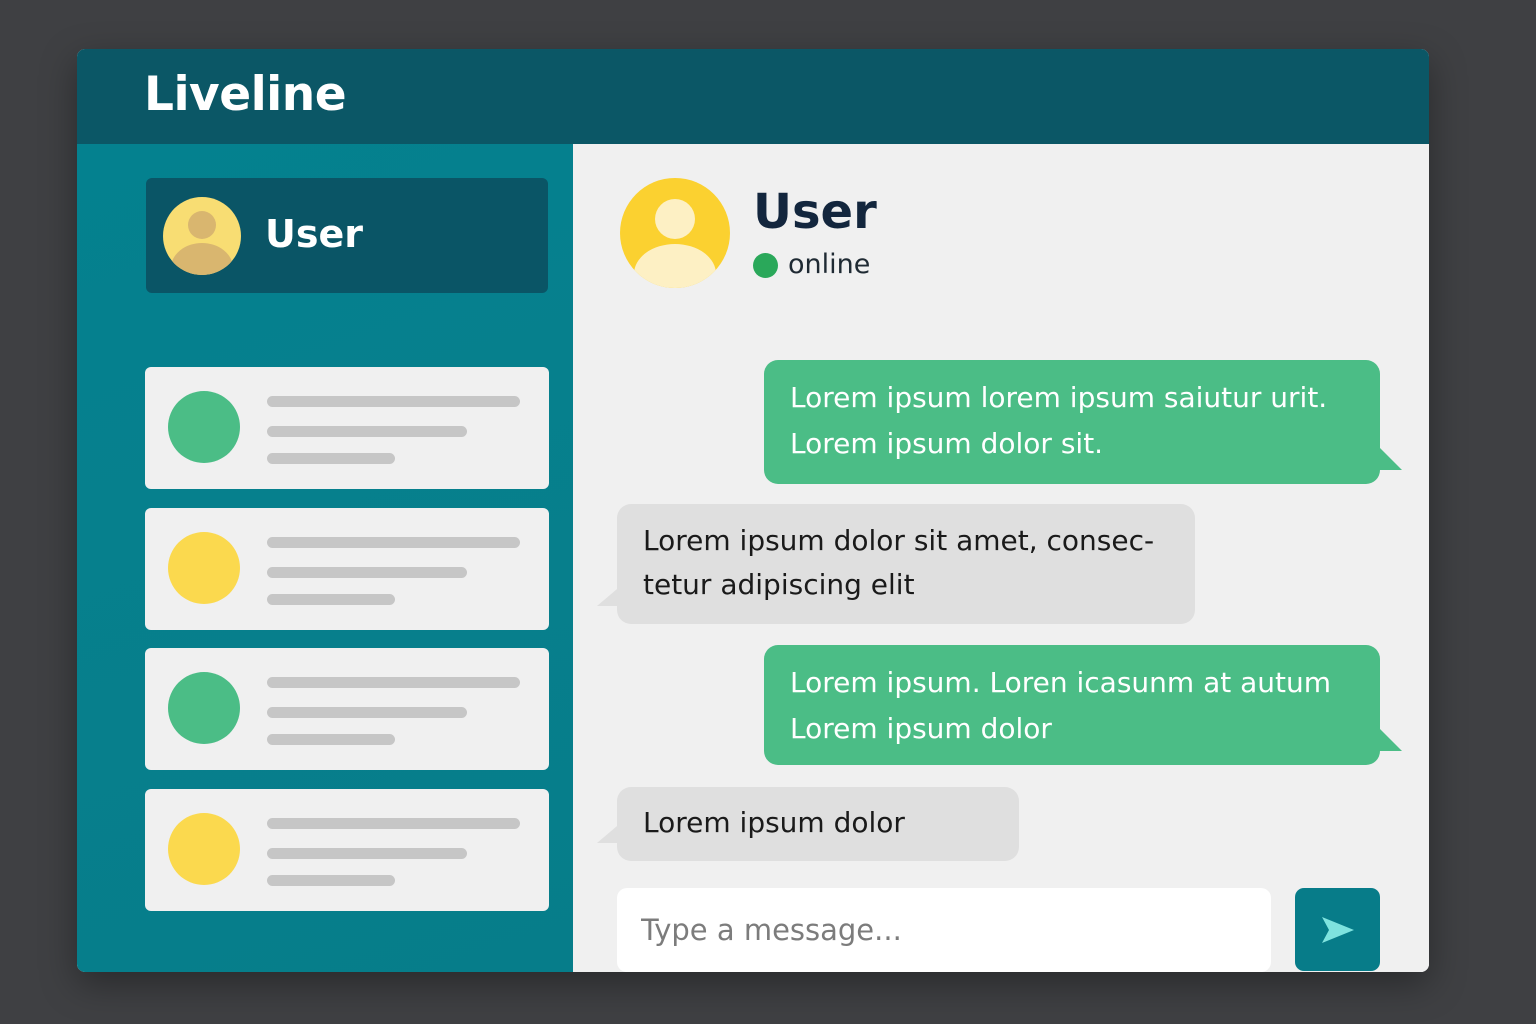  Describe the element at coordinates (245, 94) in the screenshot. I see `app-title: Liveline` at that location.